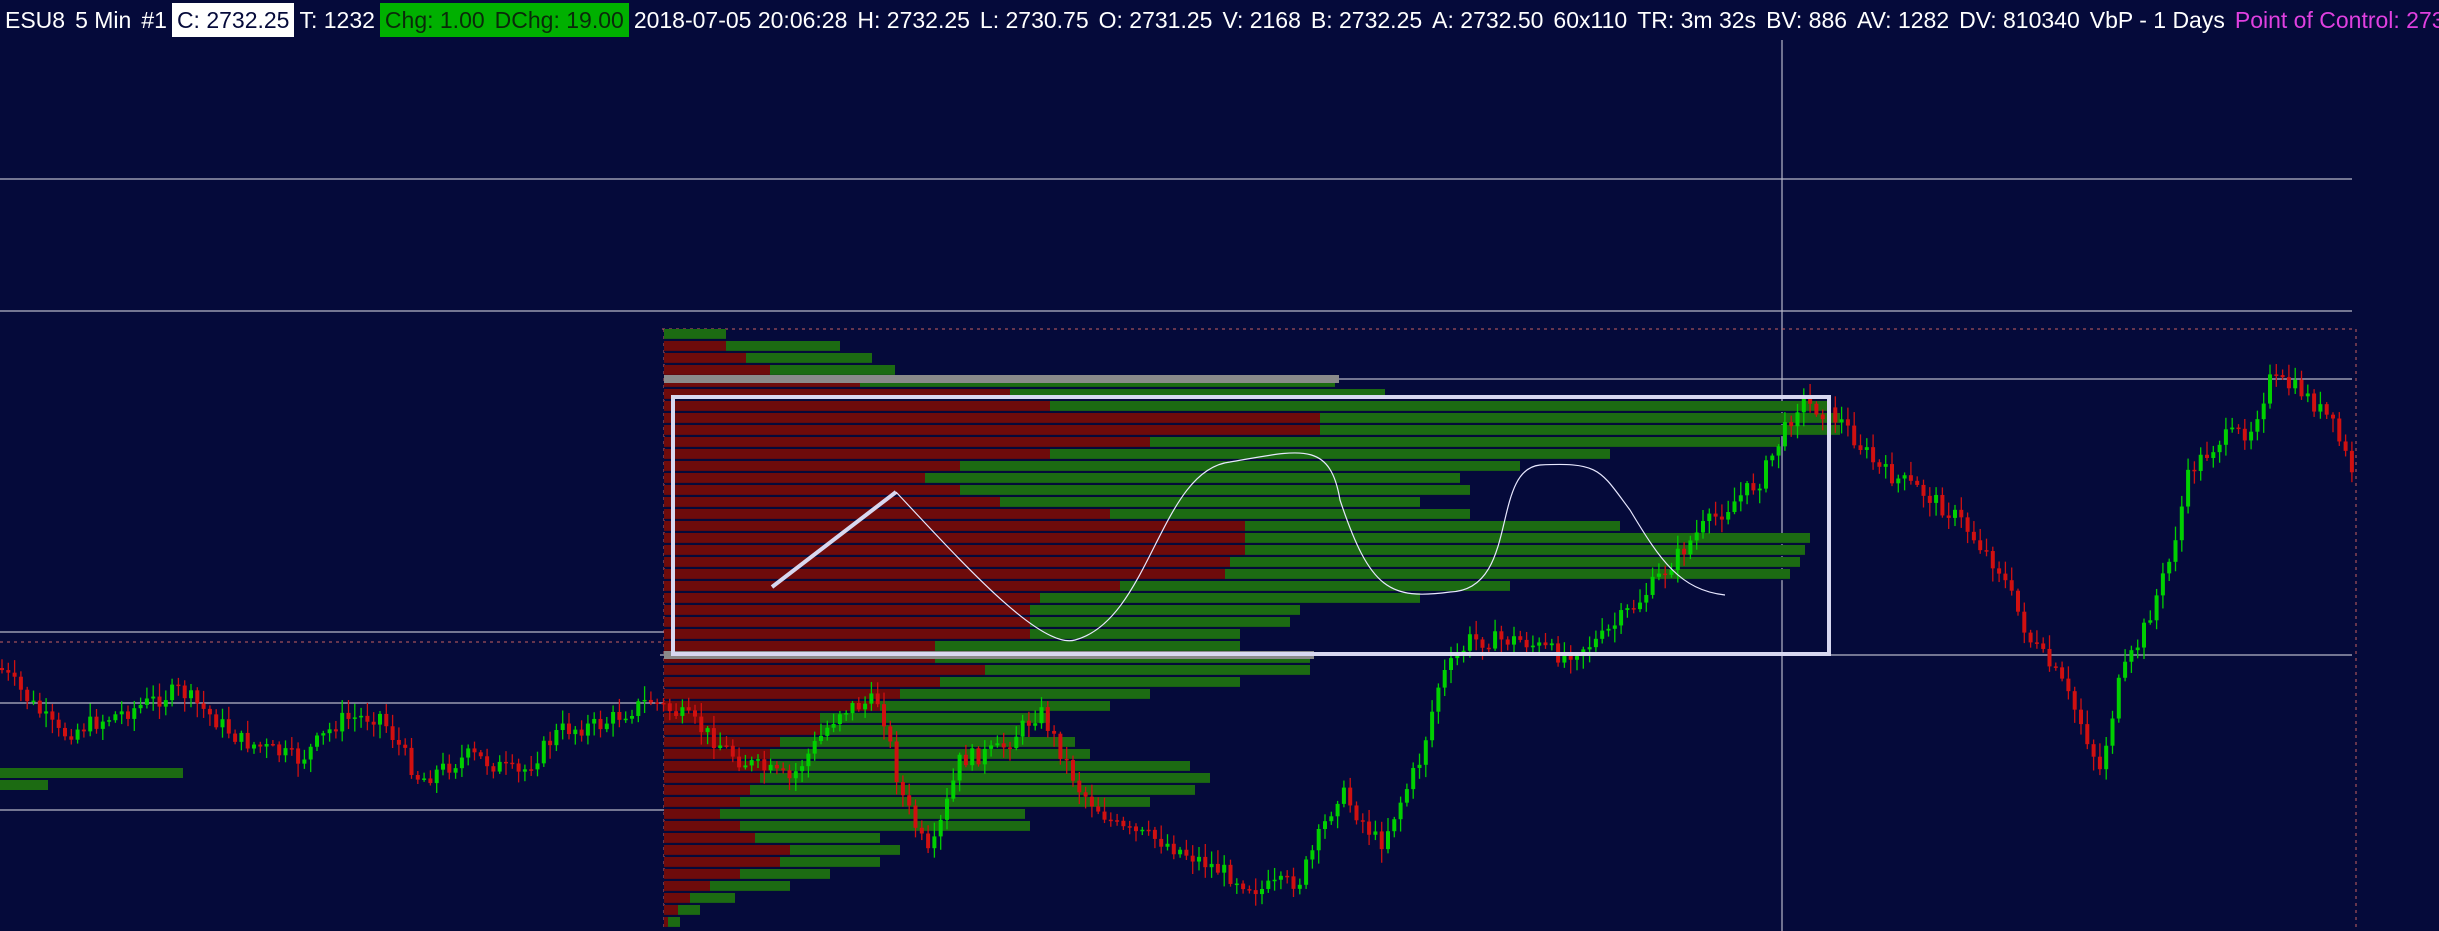  I want to click on interval-label: 5 Min, so click(103, 20).